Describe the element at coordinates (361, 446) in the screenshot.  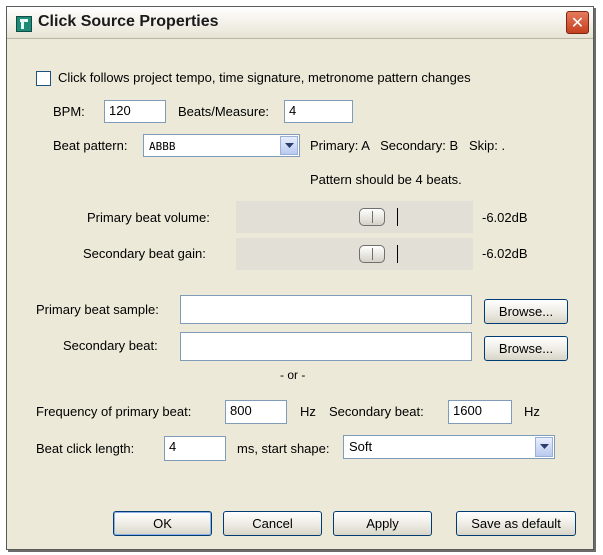
I see `start-shape-value: Soft` at that location.